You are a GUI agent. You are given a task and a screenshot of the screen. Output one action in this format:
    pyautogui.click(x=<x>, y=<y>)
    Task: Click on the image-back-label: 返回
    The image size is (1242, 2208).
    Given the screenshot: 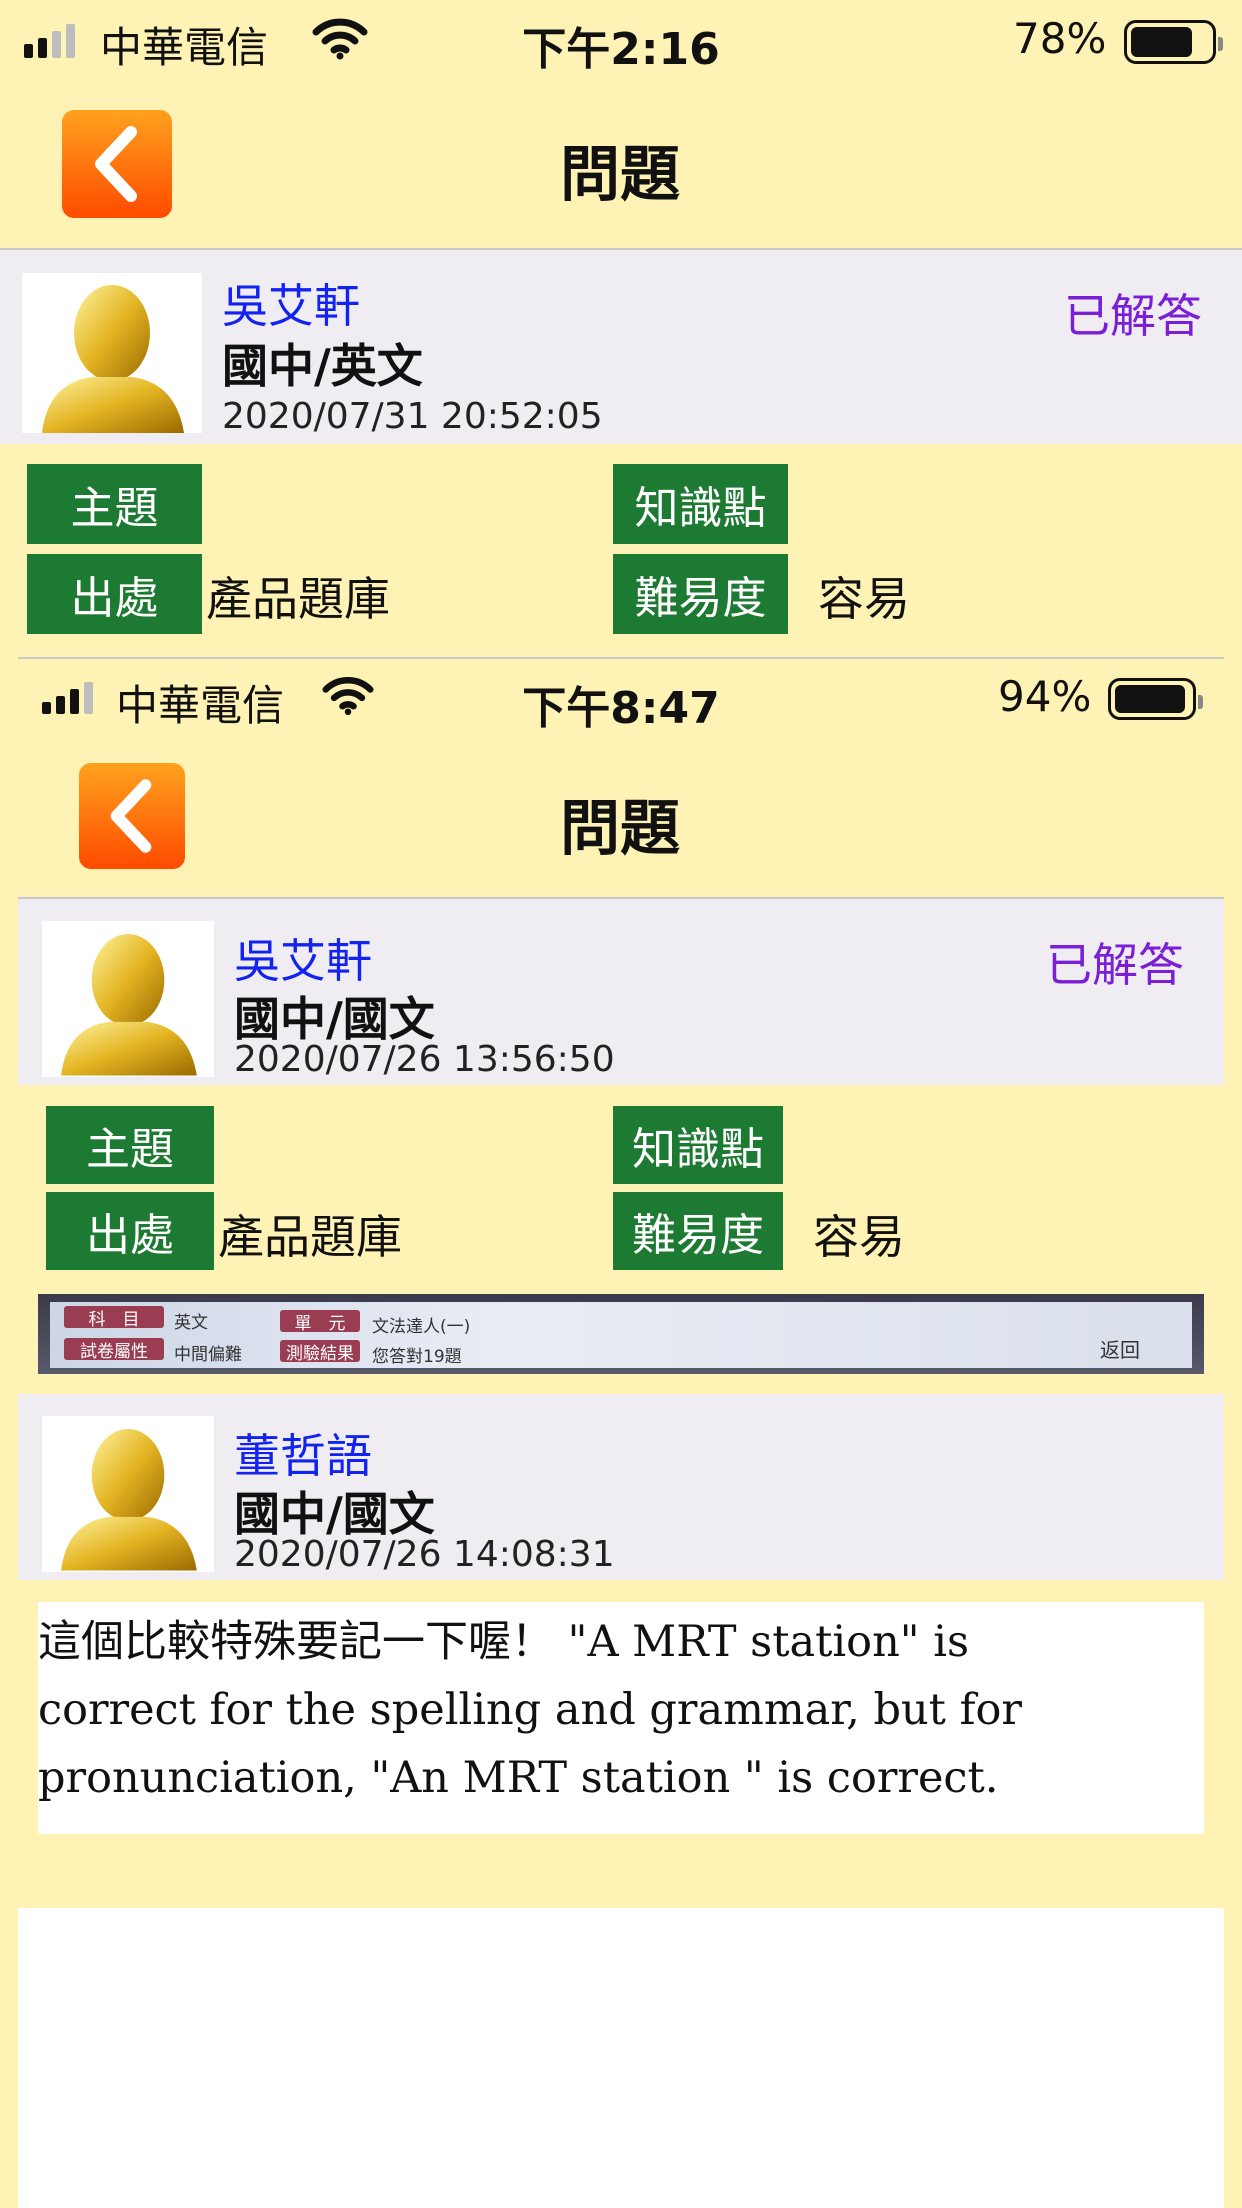 What is the action you would take?
    pyautogui.click(x=1120, y=1350)
    